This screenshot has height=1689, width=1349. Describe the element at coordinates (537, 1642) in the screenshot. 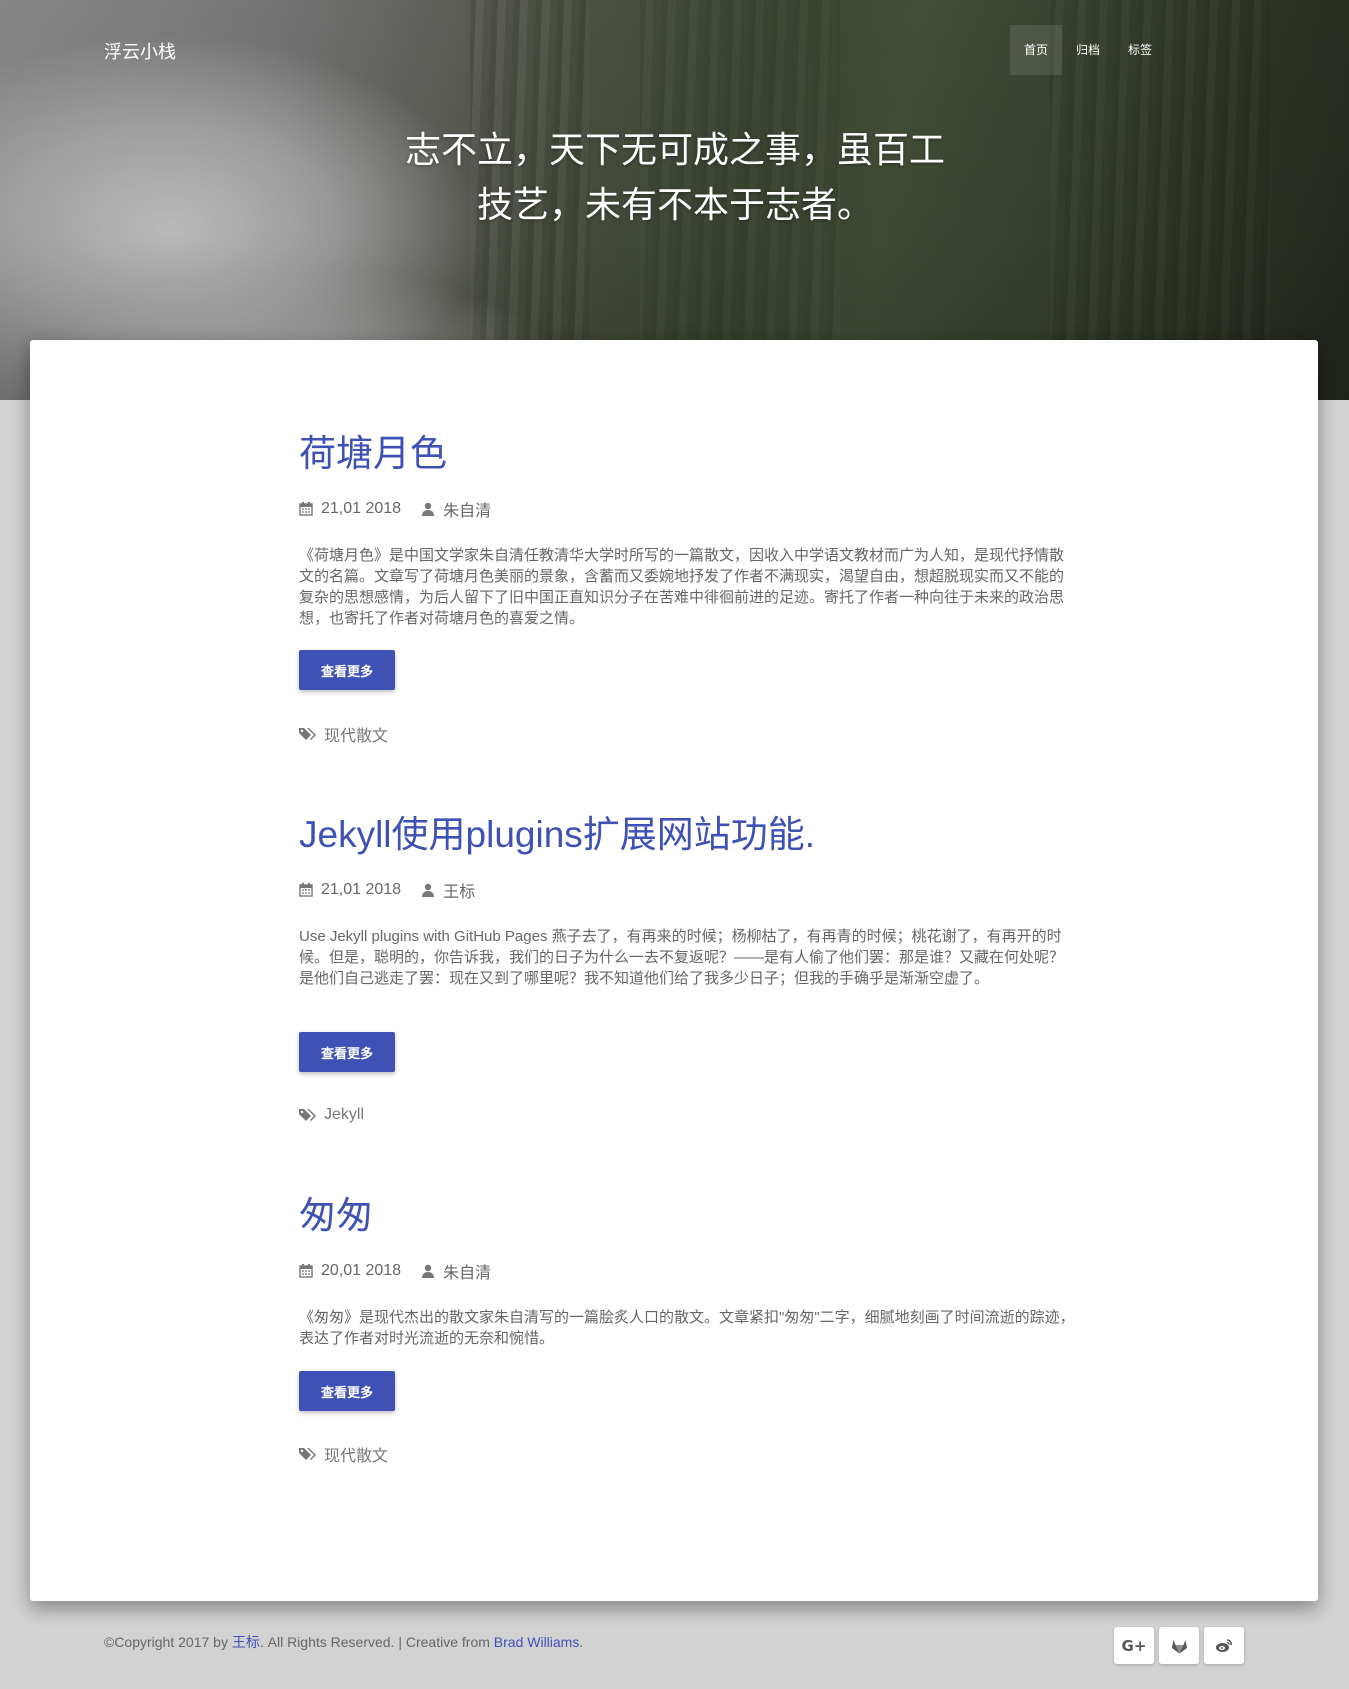

I see `creator-link: Brad Williams` at that location.